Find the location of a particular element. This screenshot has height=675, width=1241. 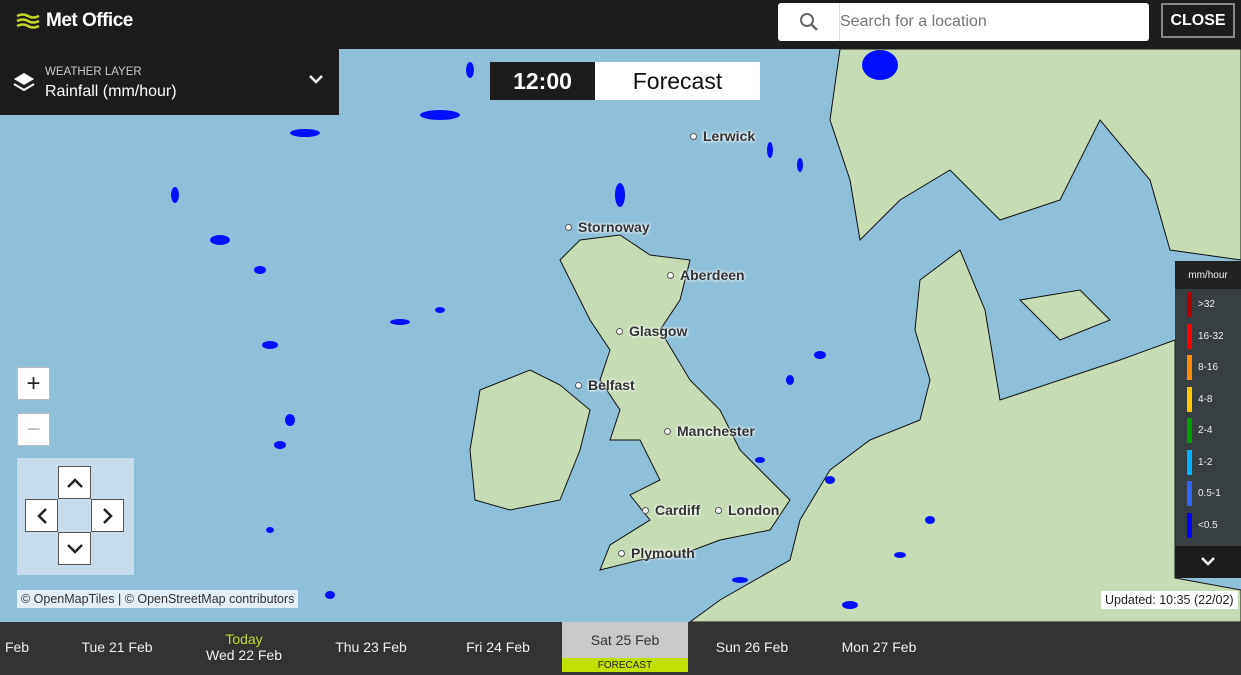

legend-item: <0.5 is located at coordinates (1208, 526).